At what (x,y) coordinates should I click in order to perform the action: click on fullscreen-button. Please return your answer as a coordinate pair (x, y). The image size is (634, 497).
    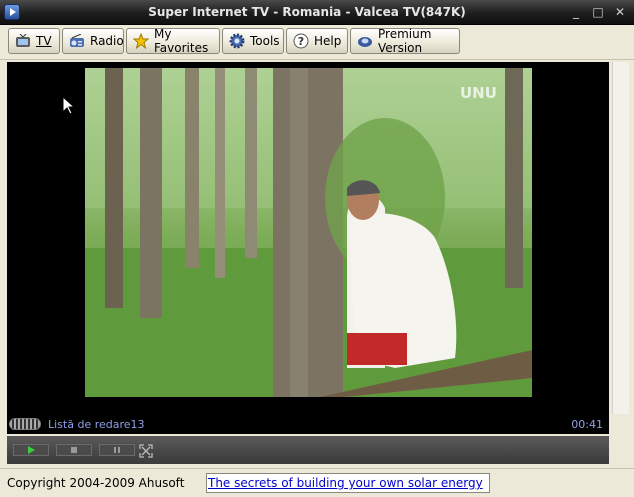
    Looking at the image, I should click on (146, 451).